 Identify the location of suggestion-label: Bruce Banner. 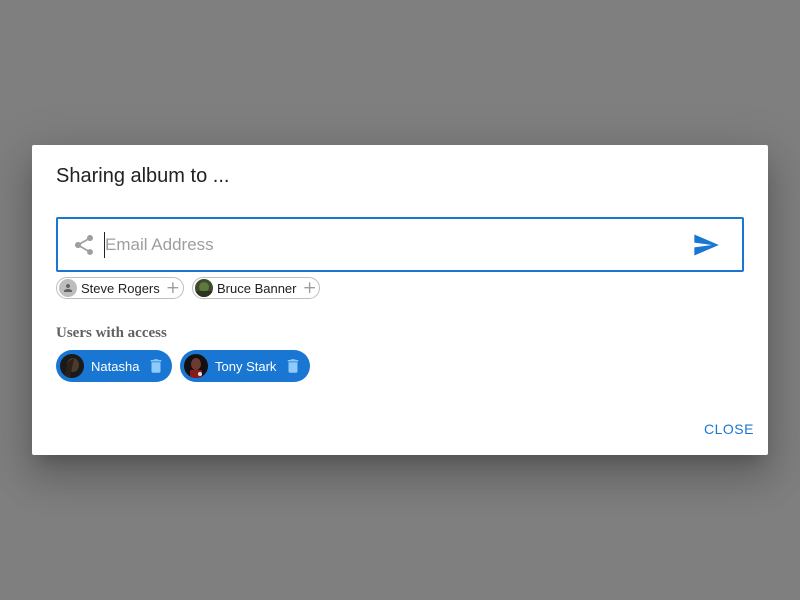
(257, 288).